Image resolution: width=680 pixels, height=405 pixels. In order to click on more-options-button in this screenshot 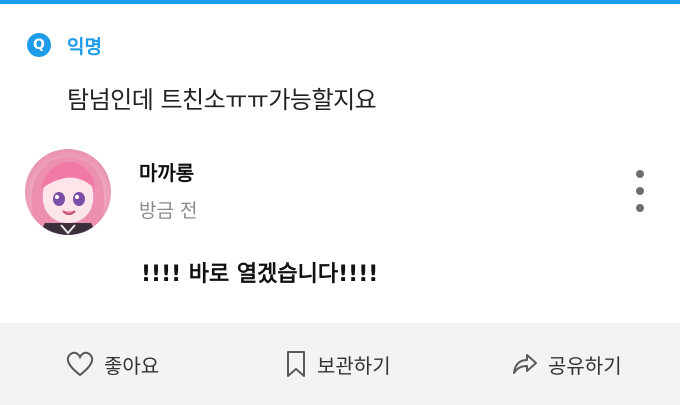, I will do `click(640, 191)`.